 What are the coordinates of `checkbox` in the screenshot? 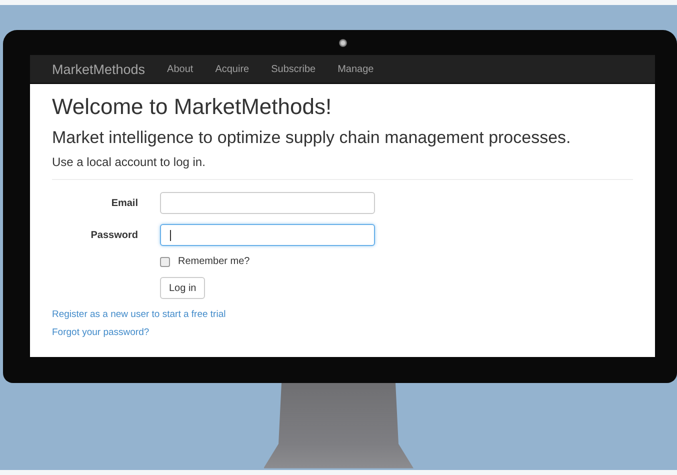 It's located at (165, 261).